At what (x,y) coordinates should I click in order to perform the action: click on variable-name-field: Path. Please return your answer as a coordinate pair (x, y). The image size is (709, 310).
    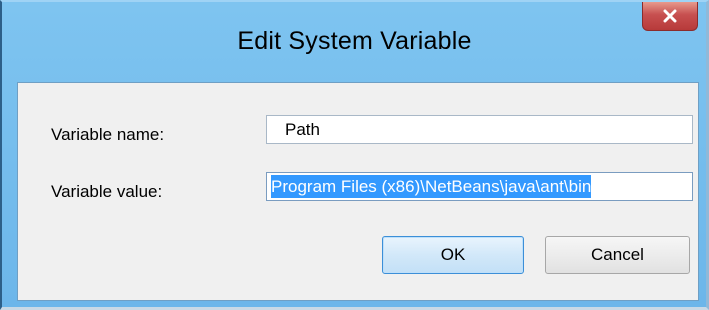
    Looking at the image, I should click on (479, 129).